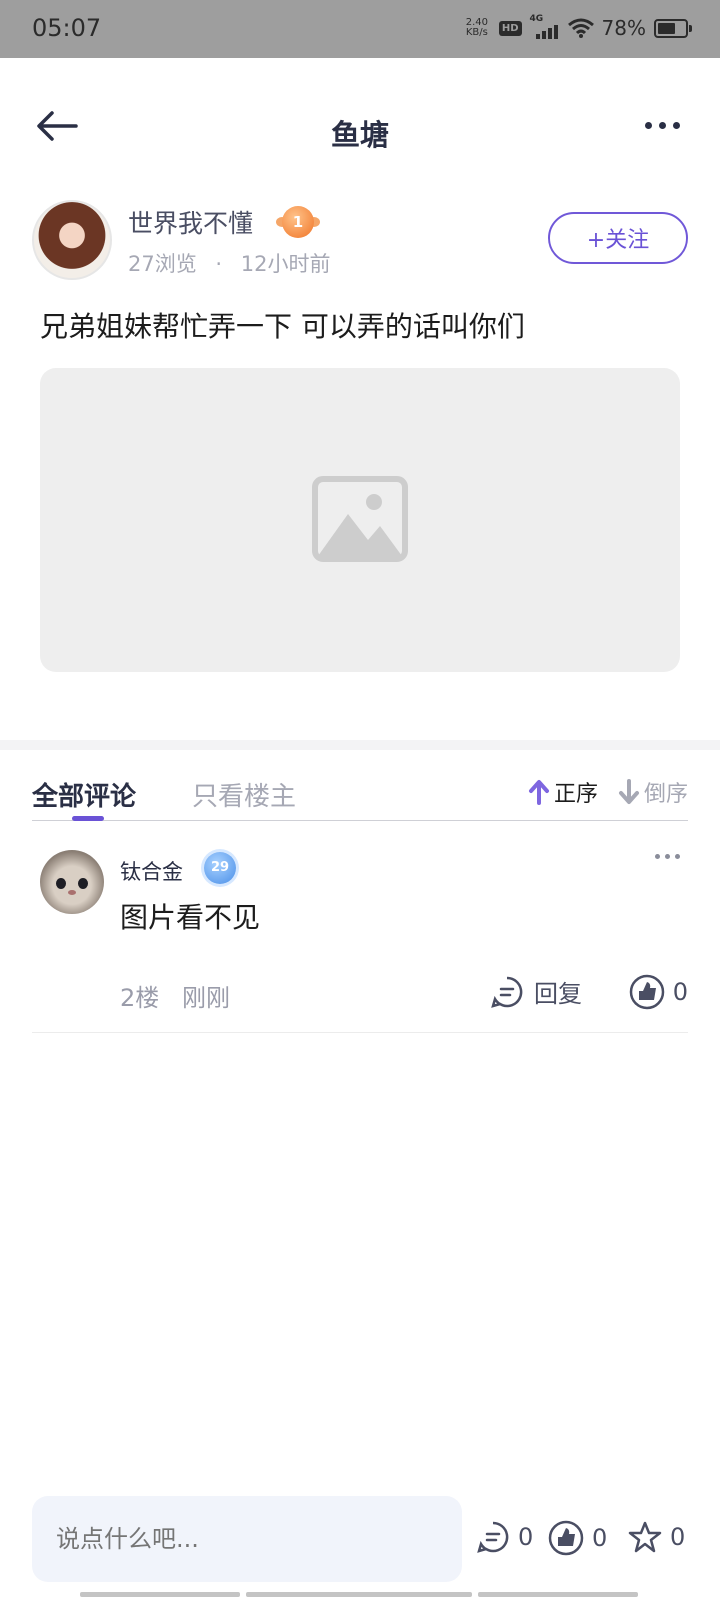  What do you see at coordinates (662, 125) in the screenshot?
I see `more-button` at bounding box center [662, 125].